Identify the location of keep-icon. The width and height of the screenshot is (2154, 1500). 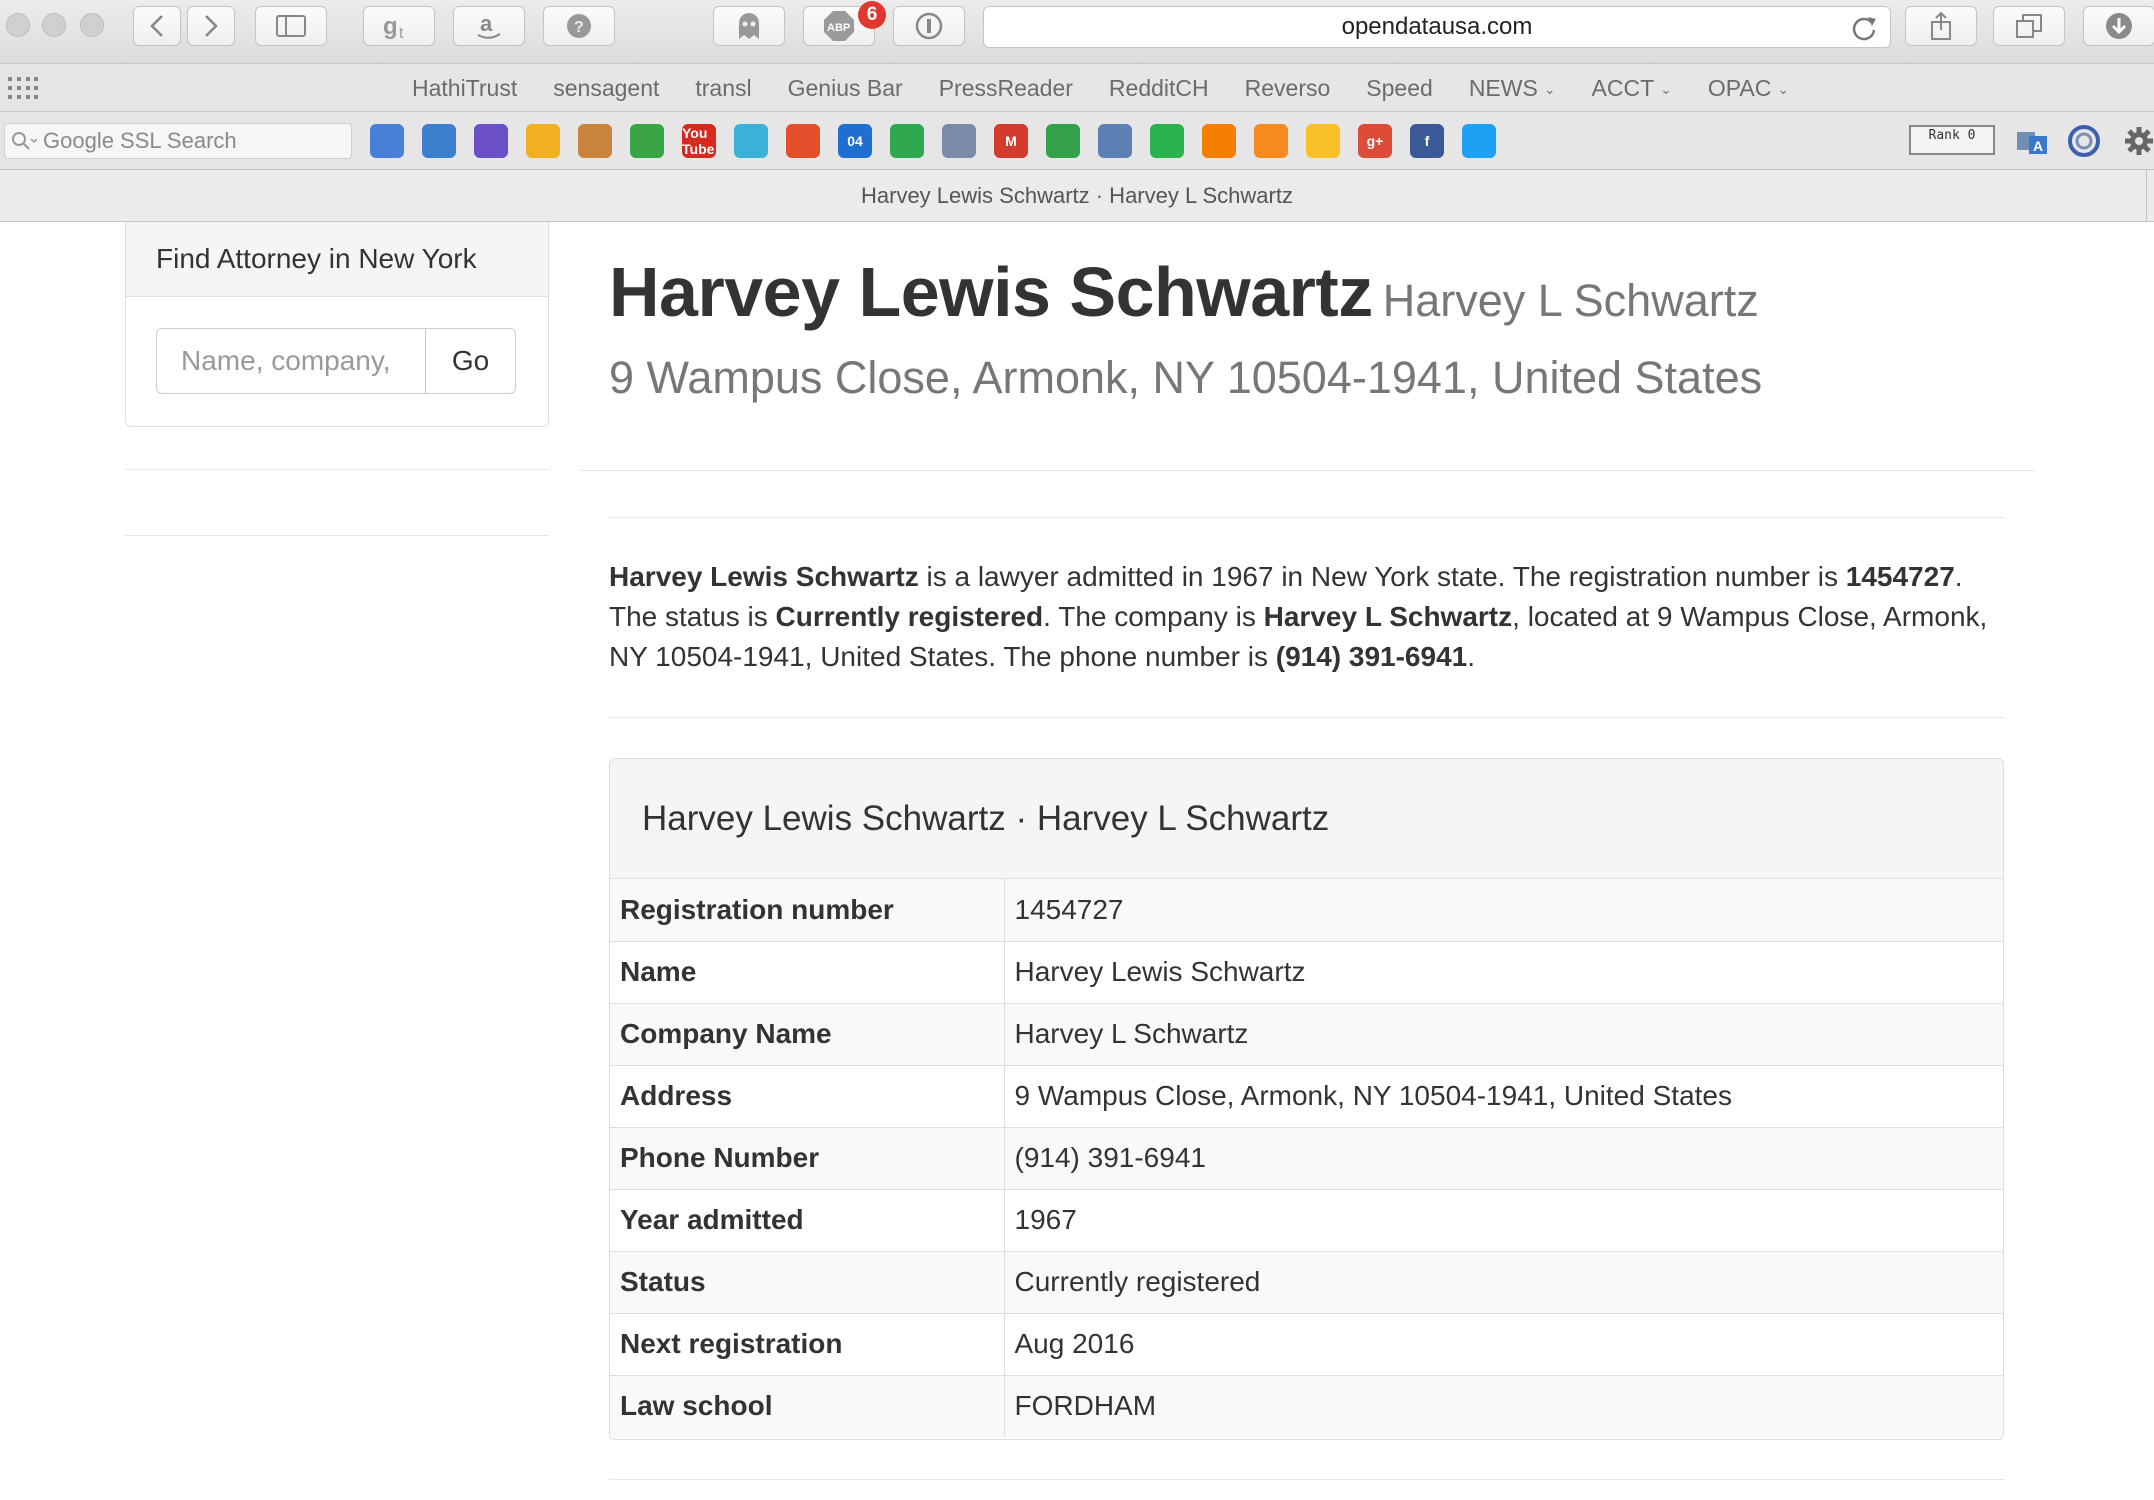
(1323, 141).